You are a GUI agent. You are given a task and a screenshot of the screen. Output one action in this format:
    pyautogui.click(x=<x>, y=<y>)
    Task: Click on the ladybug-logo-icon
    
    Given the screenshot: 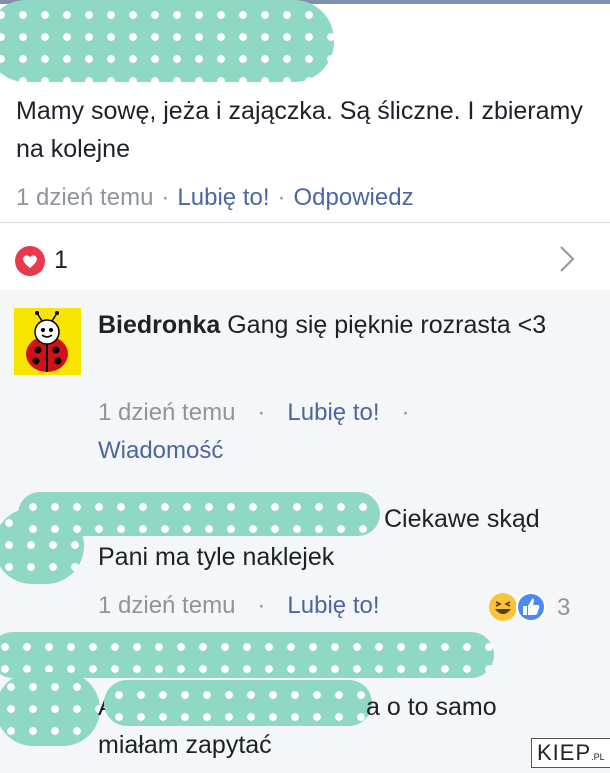 What is the action you would take?
    pyautogui.click(x=47, y=341)
    